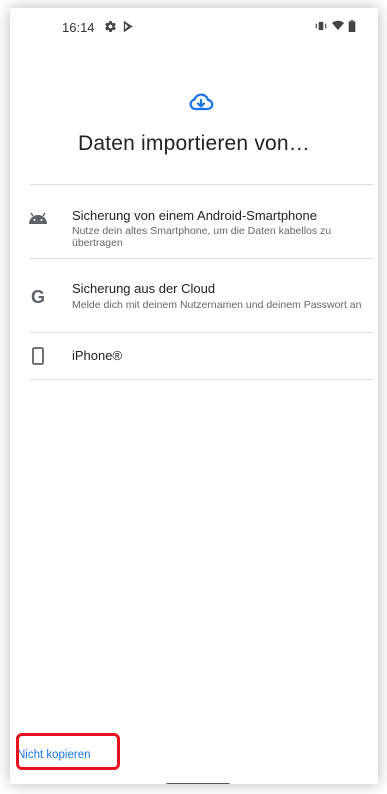  I want to click on gear-icon, so click(111, 27).